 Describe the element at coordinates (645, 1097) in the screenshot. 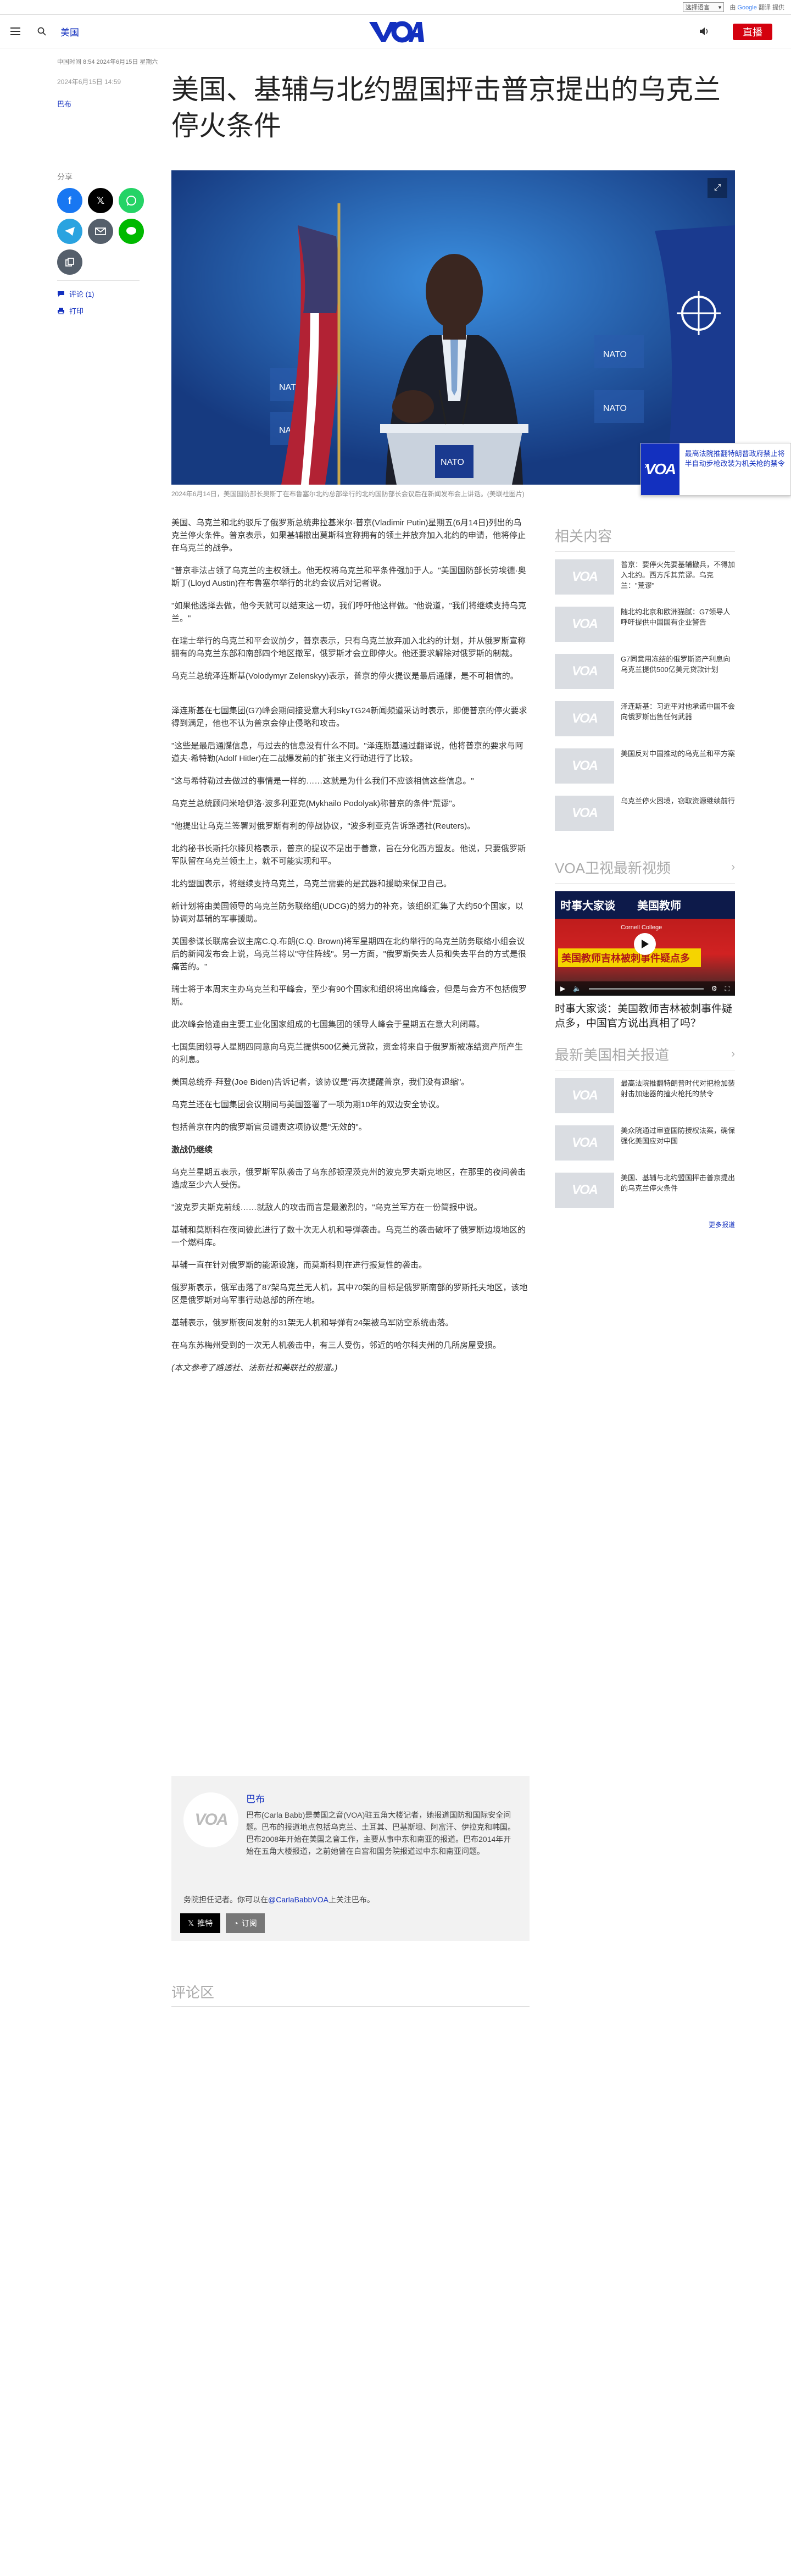

I see `sidebar-story-item: VOA 最高法院推翻特朗普时代对把枪加装射击加速器的撞火枪托的禁令` at that location.